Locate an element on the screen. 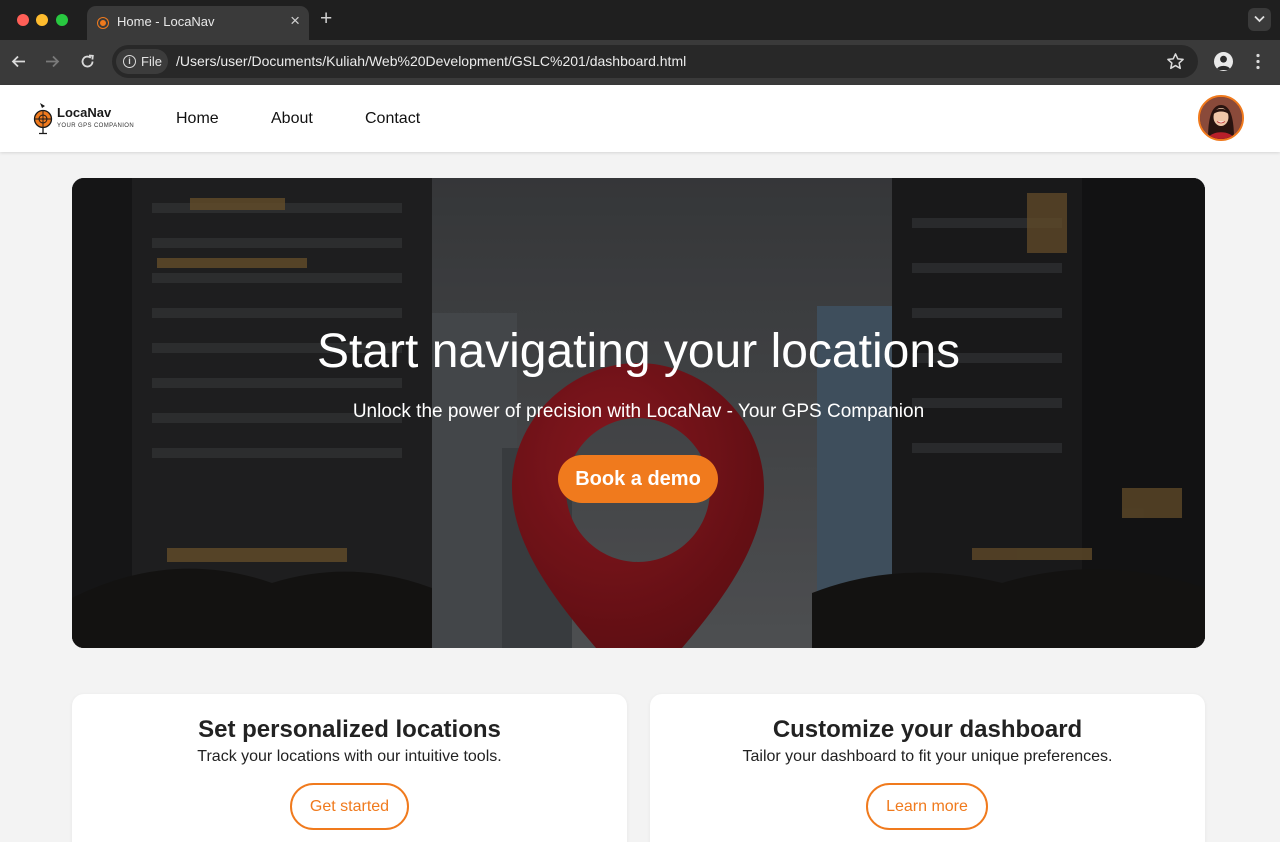 The width and height of the screenshot is (1280, 842). reload-icon is located at coordinates (87, 61).